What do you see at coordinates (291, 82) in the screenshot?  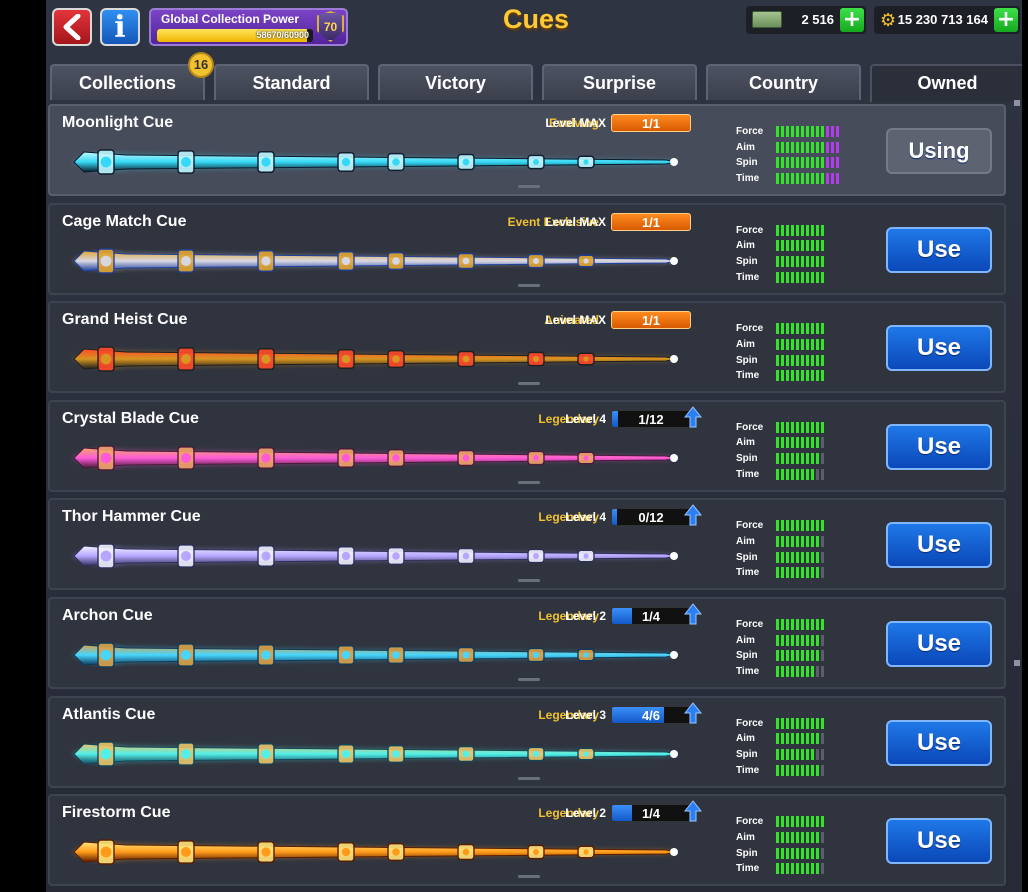 I see `tab-standard: Standard` at bounding box center [291, 82].